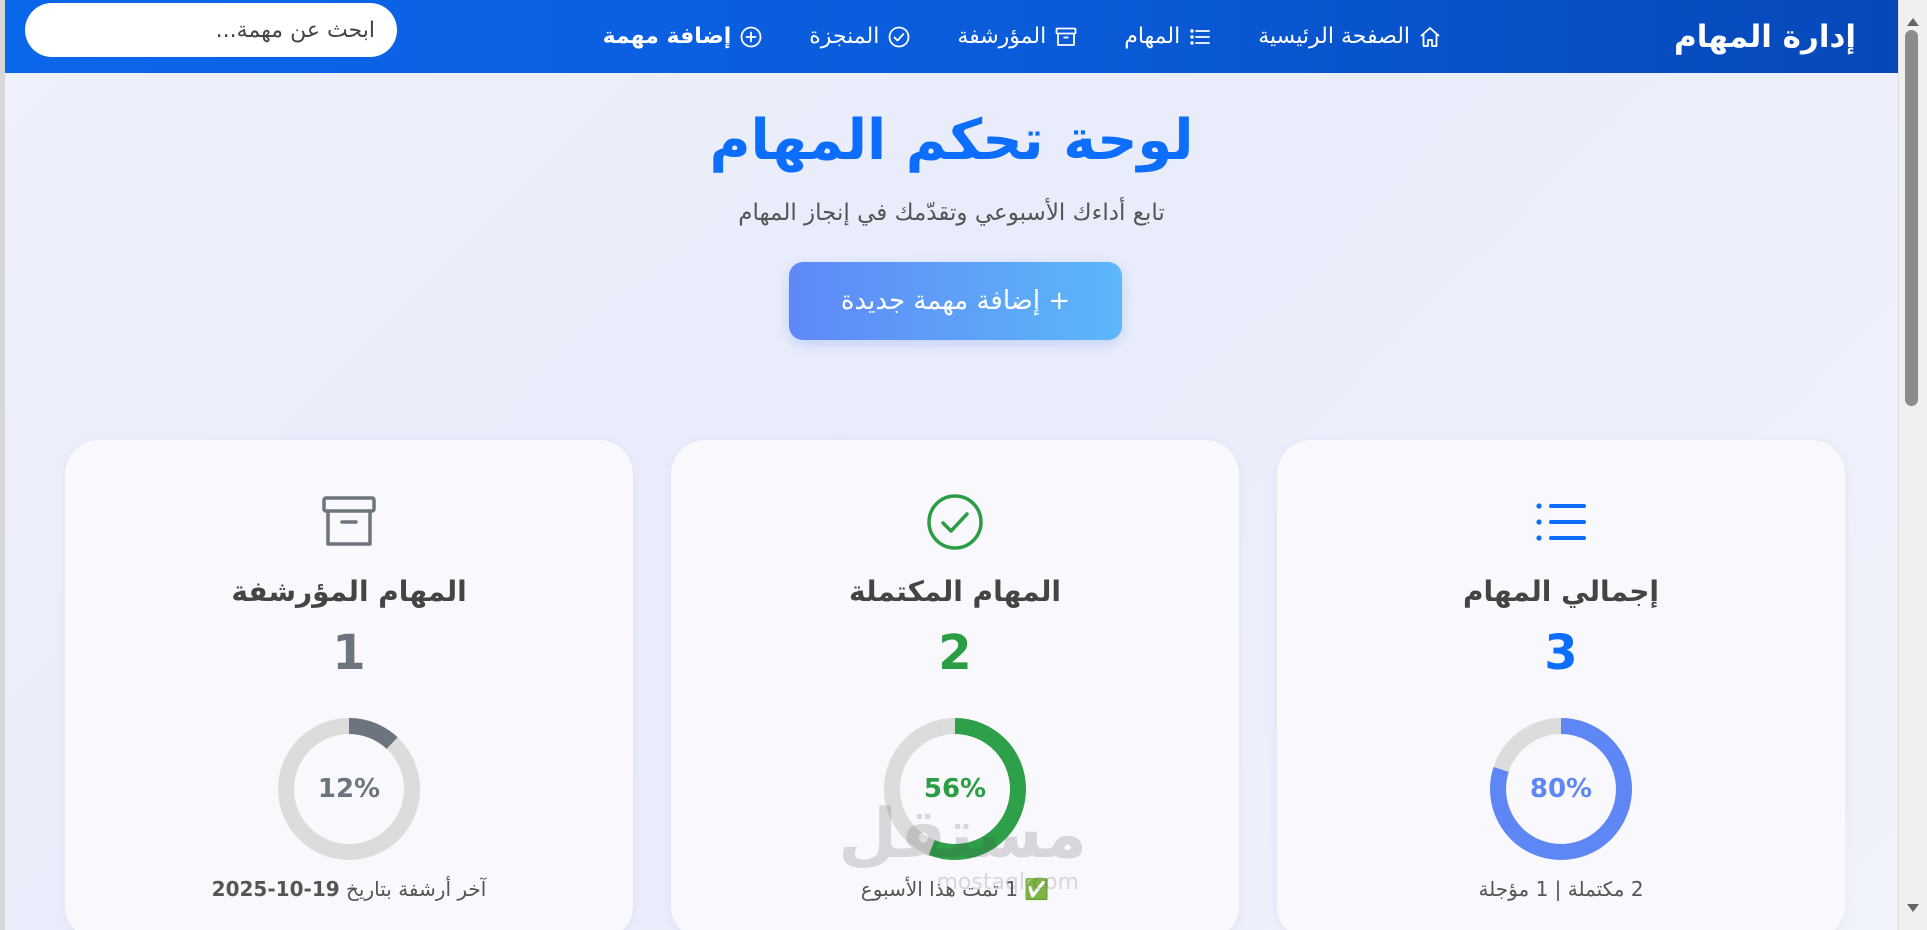 This screenshot has width=1927, height=930. I want to click on progress-ring: 56%, so click(955, 789).